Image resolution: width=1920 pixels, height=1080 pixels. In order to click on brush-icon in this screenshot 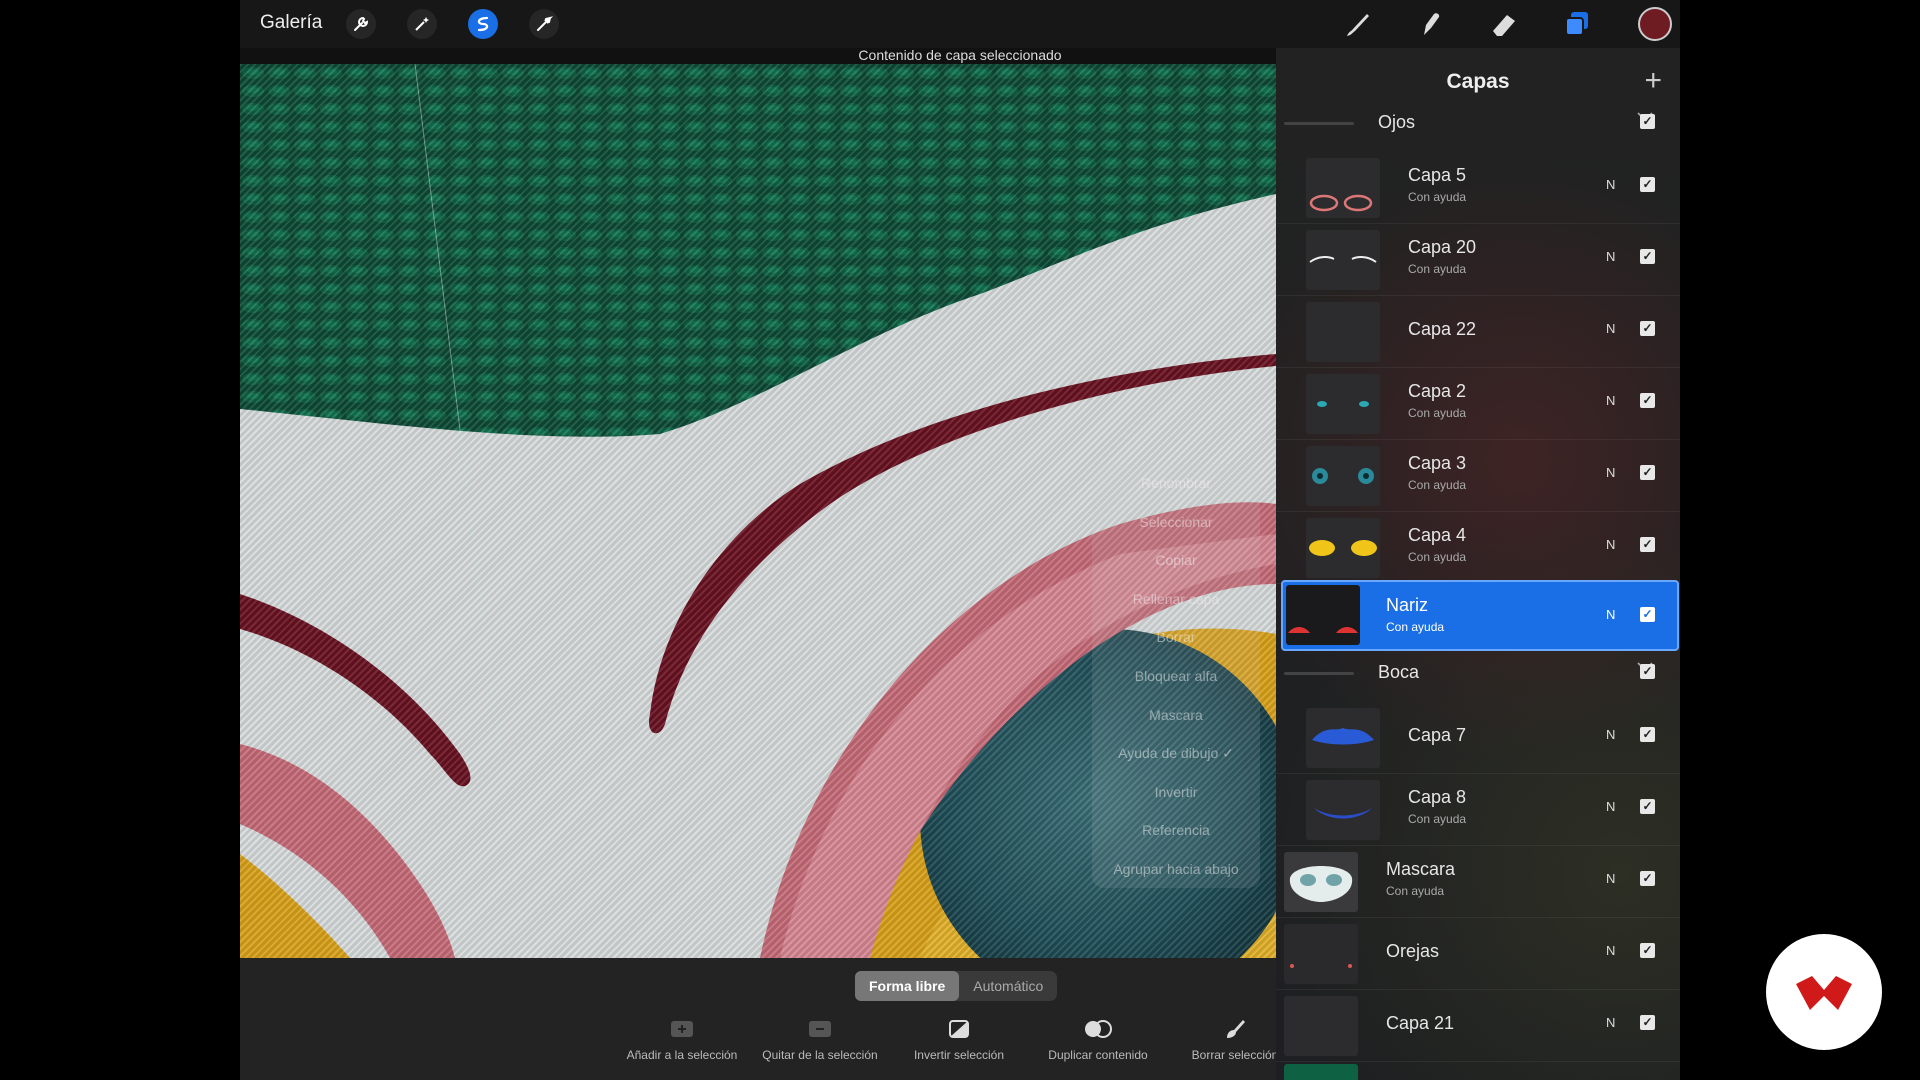, I will do `click(1358, 24)`.